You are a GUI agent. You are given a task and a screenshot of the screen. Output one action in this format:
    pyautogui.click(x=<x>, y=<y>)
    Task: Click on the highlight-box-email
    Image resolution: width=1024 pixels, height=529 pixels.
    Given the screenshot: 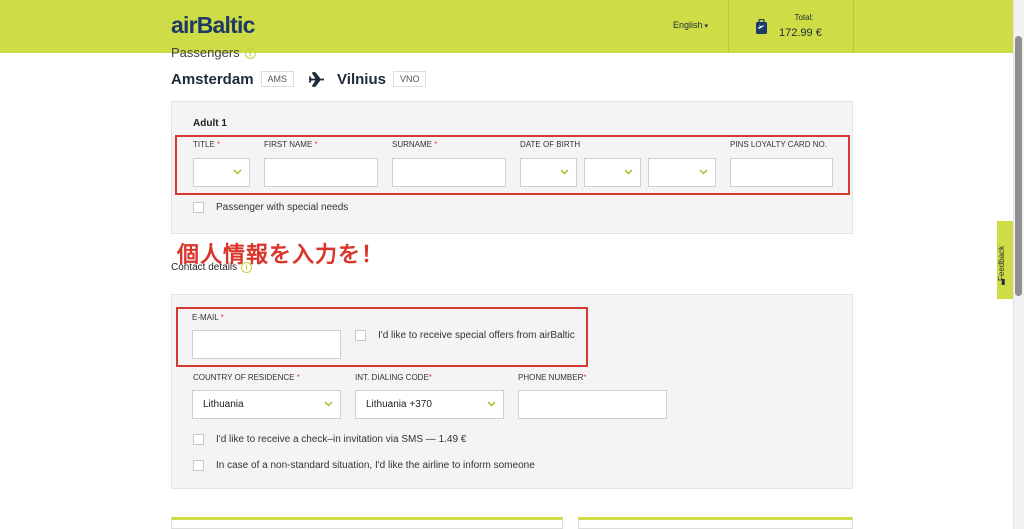 What is the action you would take?
    pyautogui.click(x=382, y=337)
    